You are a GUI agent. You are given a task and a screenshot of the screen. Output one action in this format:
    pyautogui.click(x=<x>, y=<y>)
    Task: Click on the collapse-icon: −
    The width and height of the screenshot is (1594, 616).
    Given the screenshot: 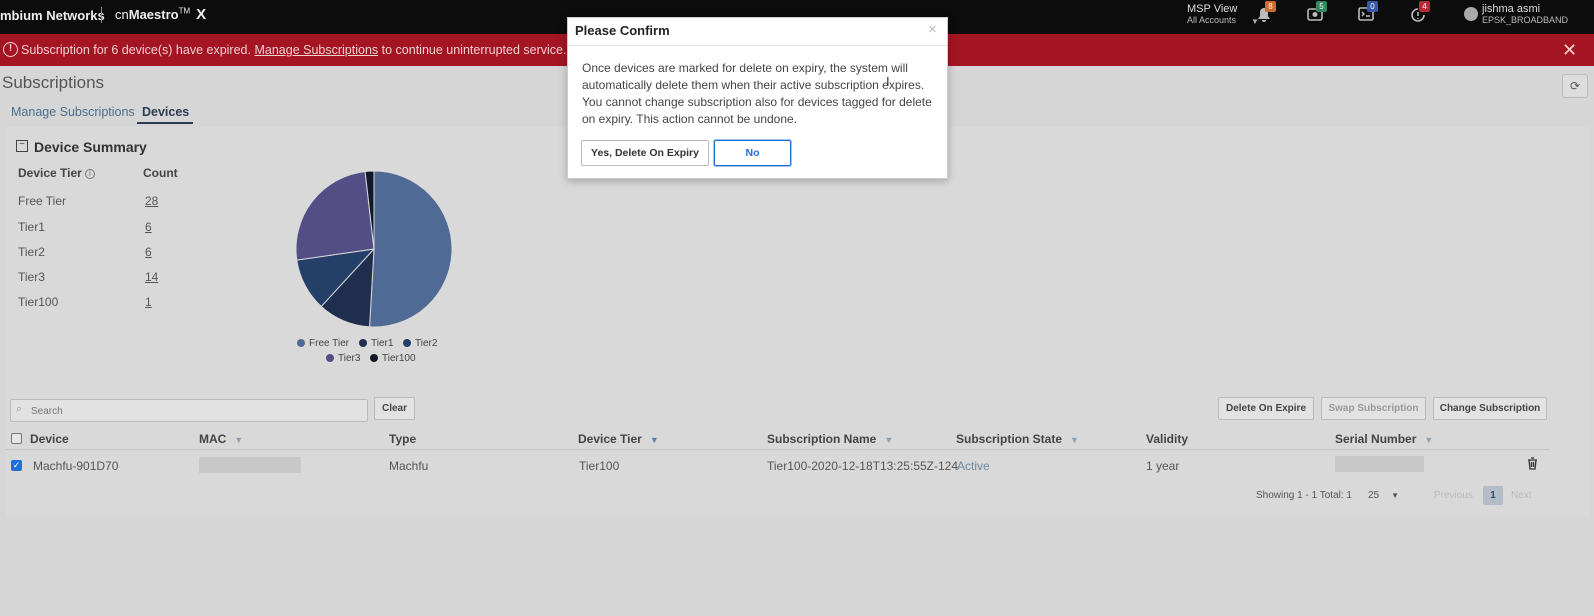 What is the action you would take?
    pyautogui.click(x=22, y=146)
    